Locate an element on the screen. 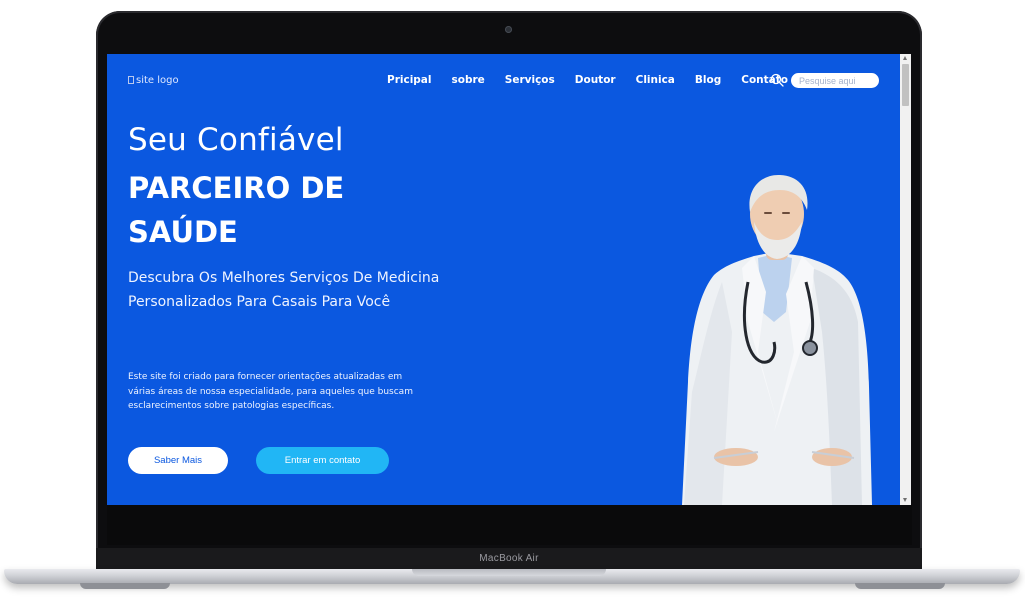 Image resolution: width=1025 pixels, height=598 pixels. hero-title-bold-line2: SAÚDE is located at coordinates (183, 232).